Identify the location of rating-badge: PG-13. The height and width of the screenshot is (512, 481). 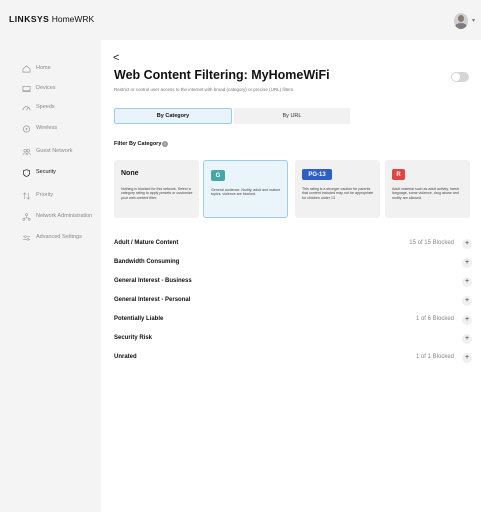
(317, 174).